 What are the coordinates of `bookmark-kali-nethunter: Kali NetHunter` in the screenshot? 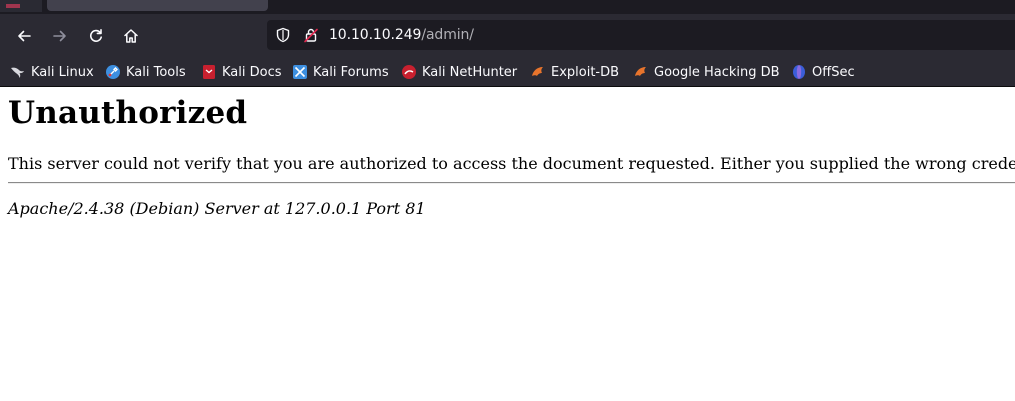 It's located at (459, 72).